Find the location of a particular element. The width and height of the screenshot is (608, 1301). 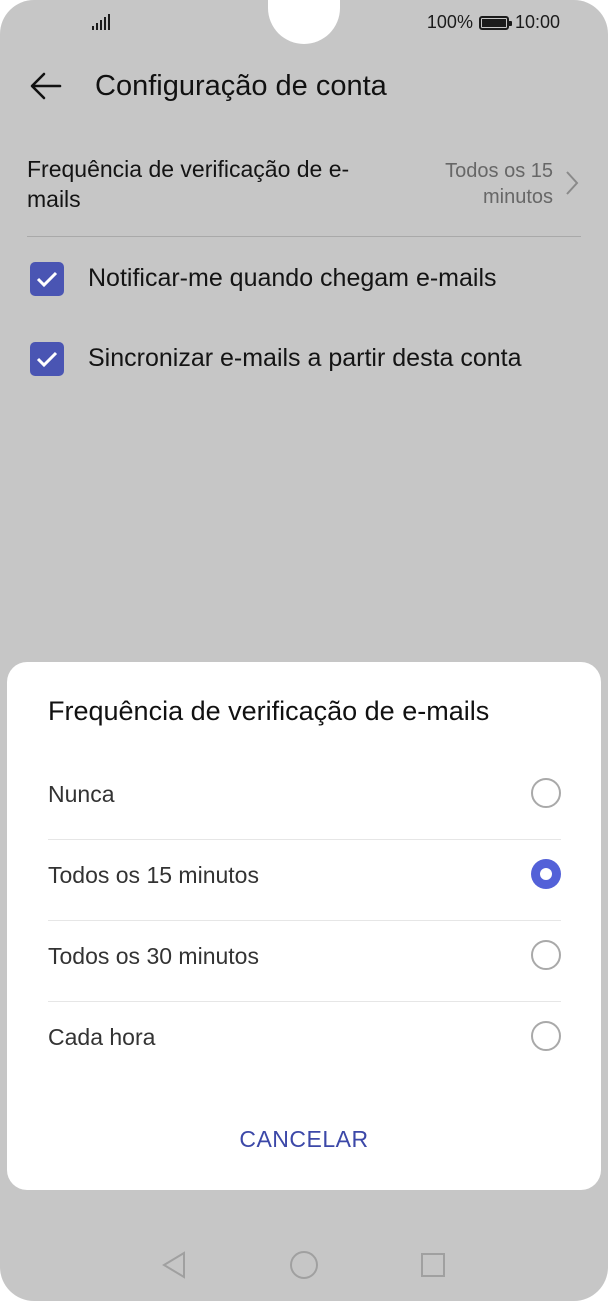

app-bar: Configuração de conta is located at coordinates (304, 86).